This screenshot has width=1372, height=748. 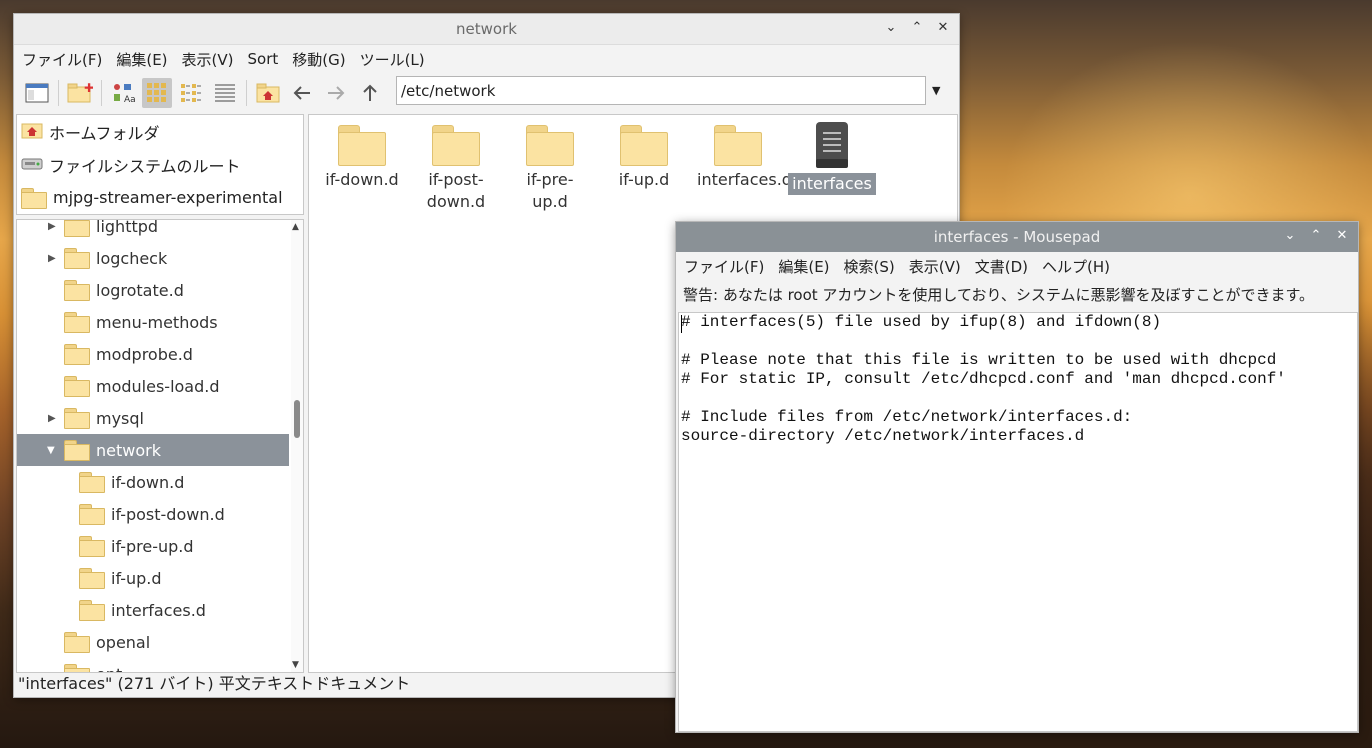 What do you see at coordinates (153, 514) in the screenshot?
I see `tree-item: if-post-down.d` at bounding box center [153, 514].